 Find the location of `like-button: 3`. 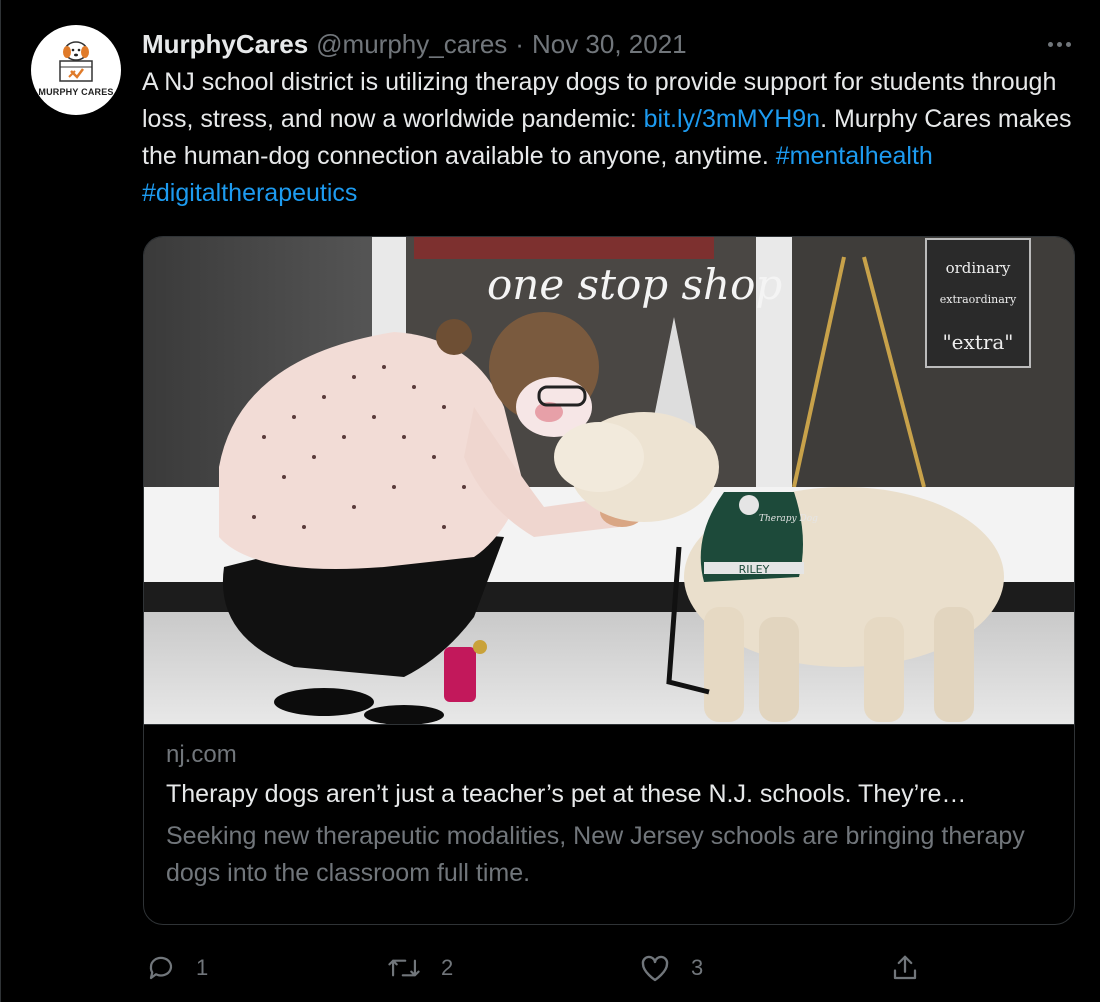

like-button: 3 is located at coordinates (671, 968).